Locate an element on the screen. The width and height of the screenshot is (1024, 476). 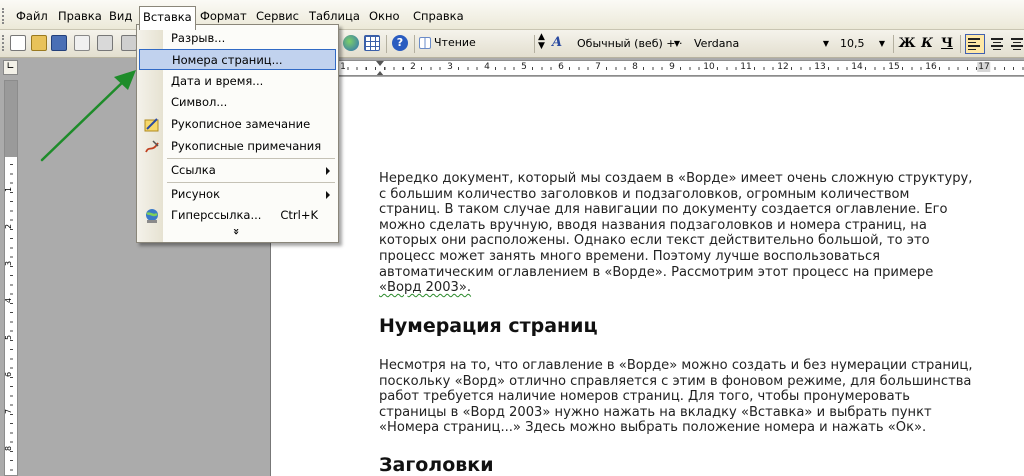
underline-button: Ч is located at coordinates (947, 44).